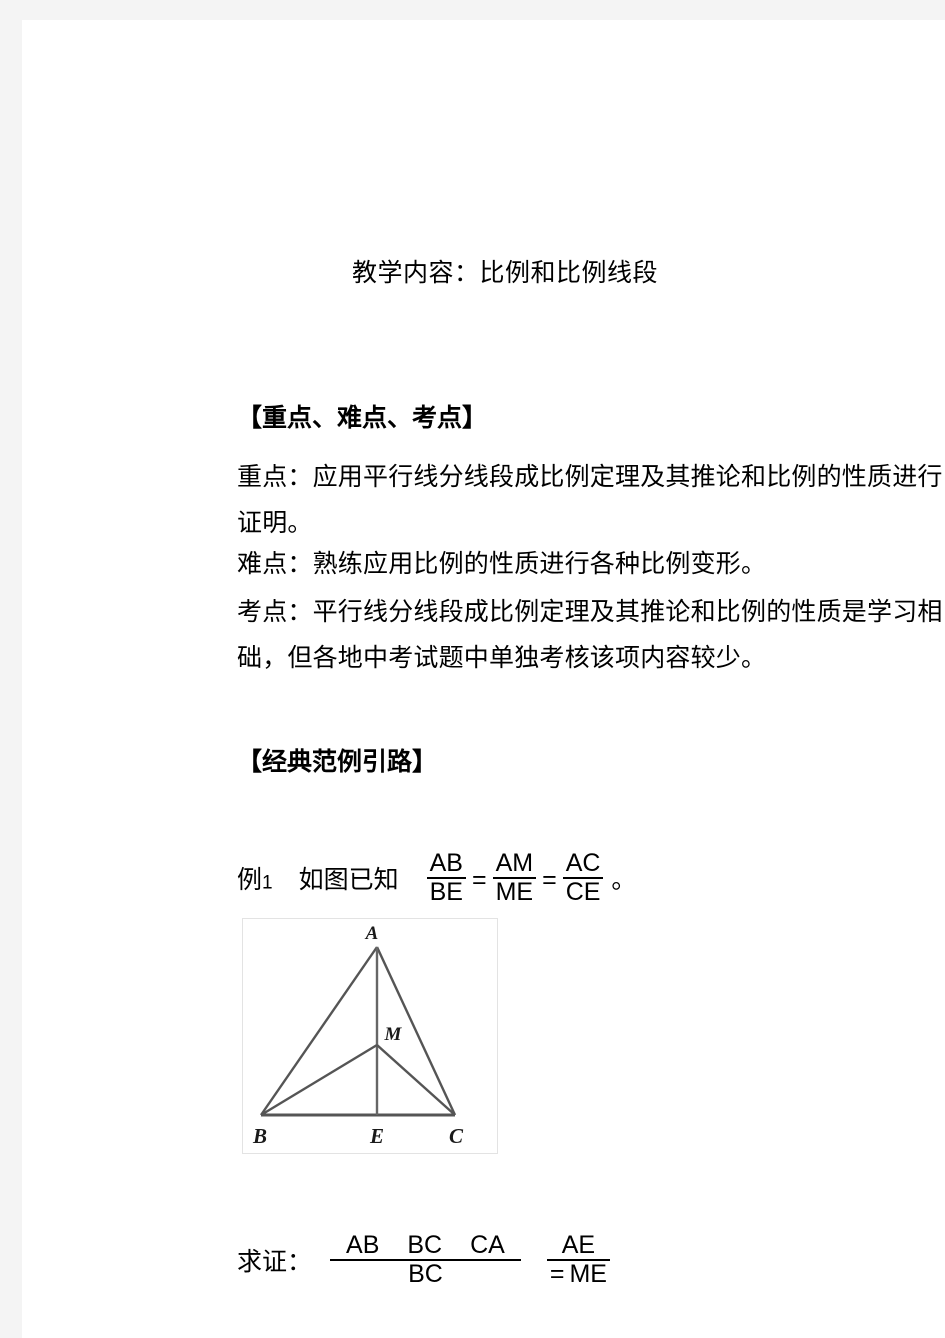 This screenshot has width=945, height=1338. I want to click on figure-label-c: C, so click(456, 1136).